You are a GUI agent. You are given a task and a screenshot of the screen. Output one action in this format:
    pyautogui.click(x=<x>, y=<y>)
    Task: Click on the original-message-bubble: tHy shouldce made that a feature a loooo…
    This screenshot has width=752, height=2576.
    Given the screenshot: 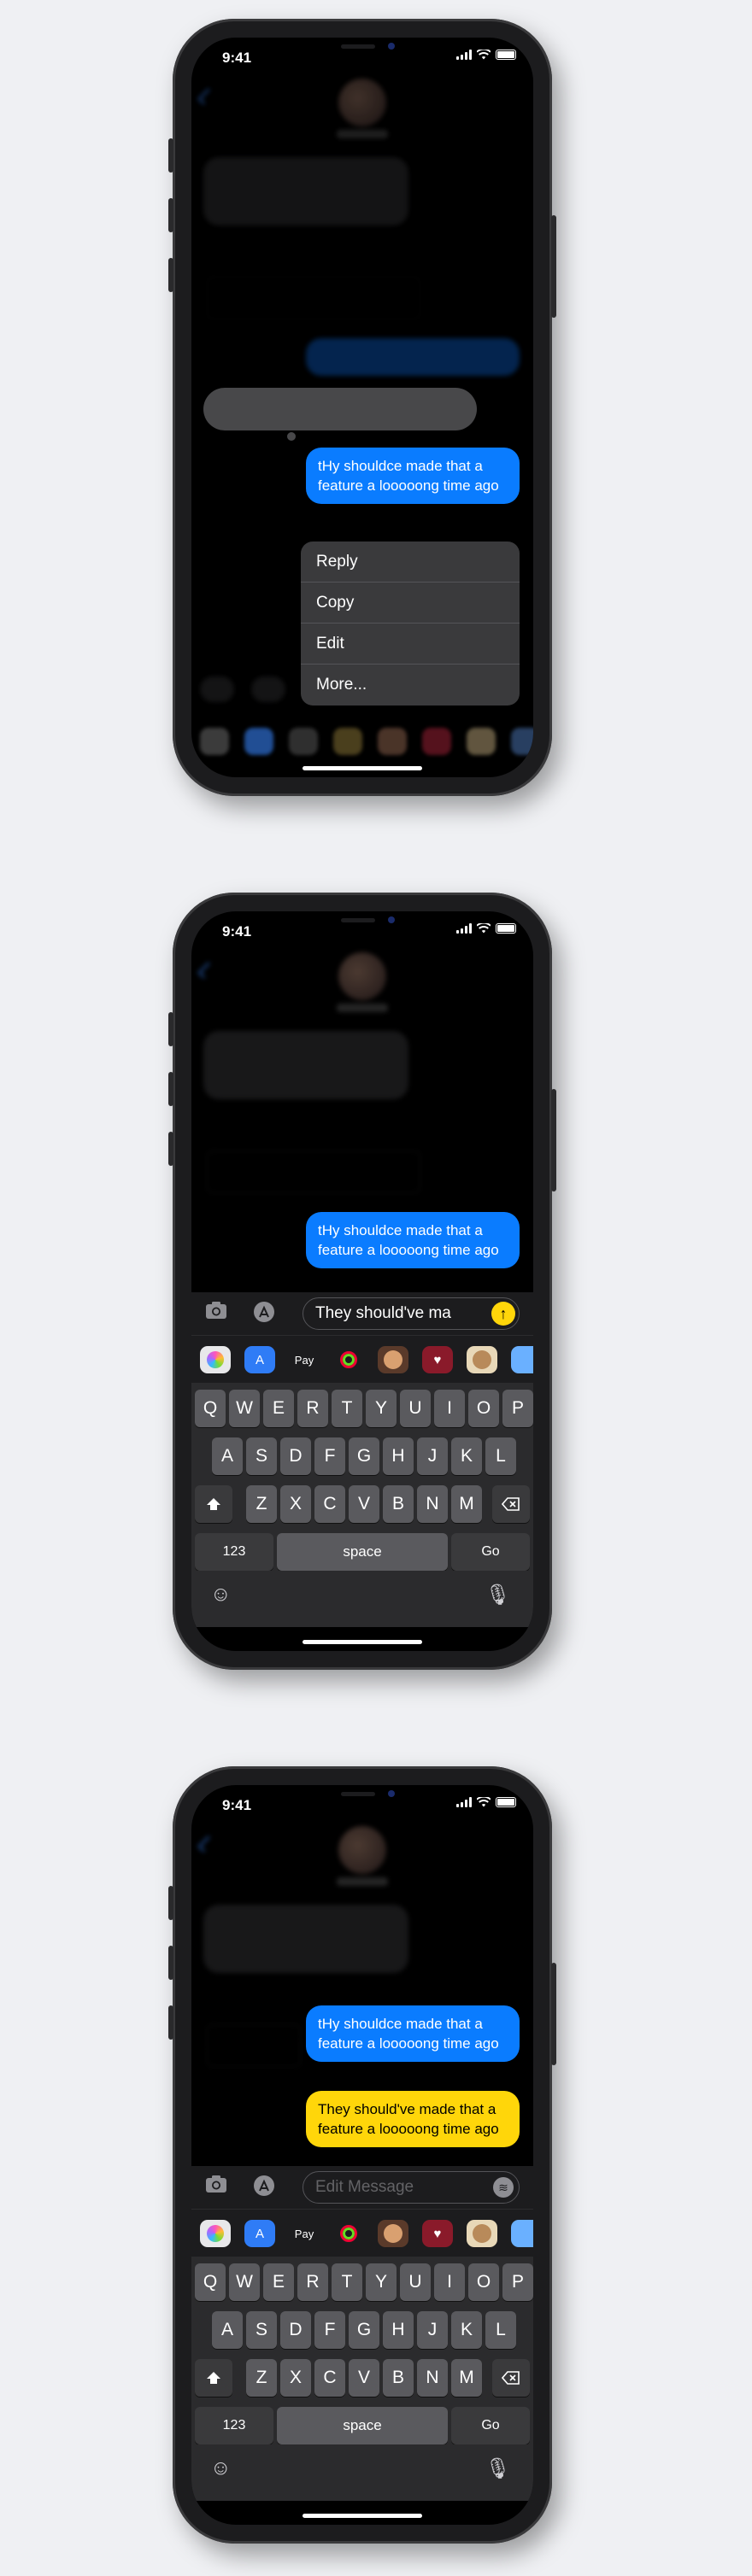 What is the action you would take?
    pyautogui.click(x=413, y=2033)
    